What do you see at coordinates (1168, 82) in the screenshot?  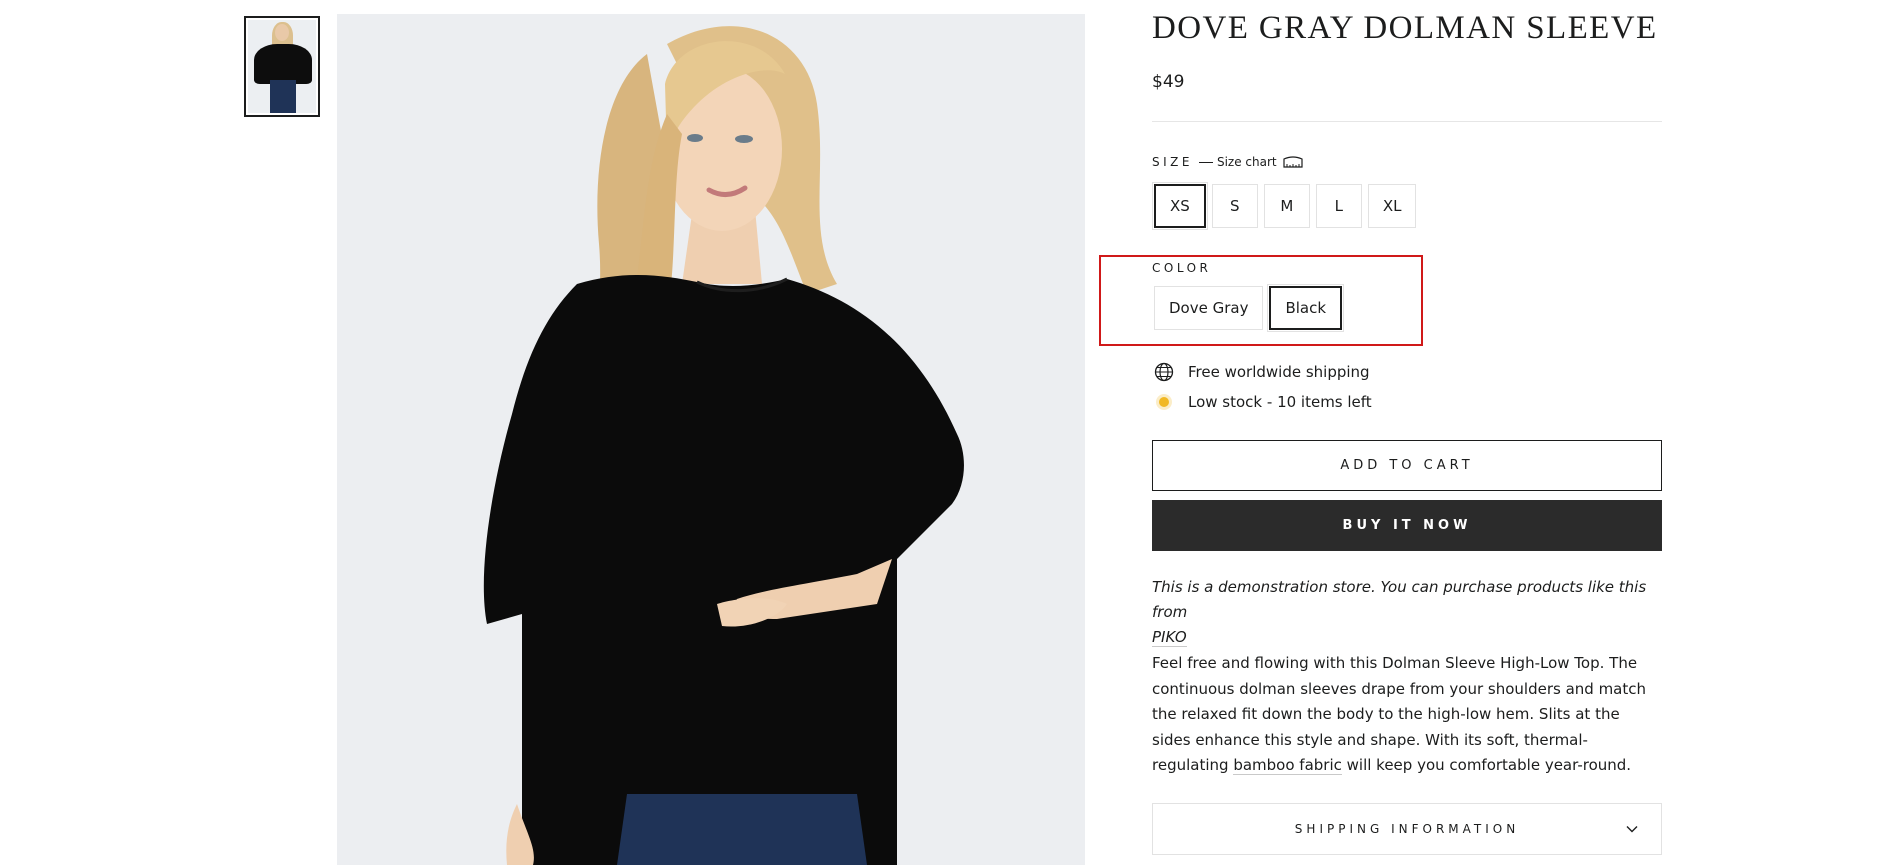 I see `product-price: $49` at bounding box center [1168, 82].